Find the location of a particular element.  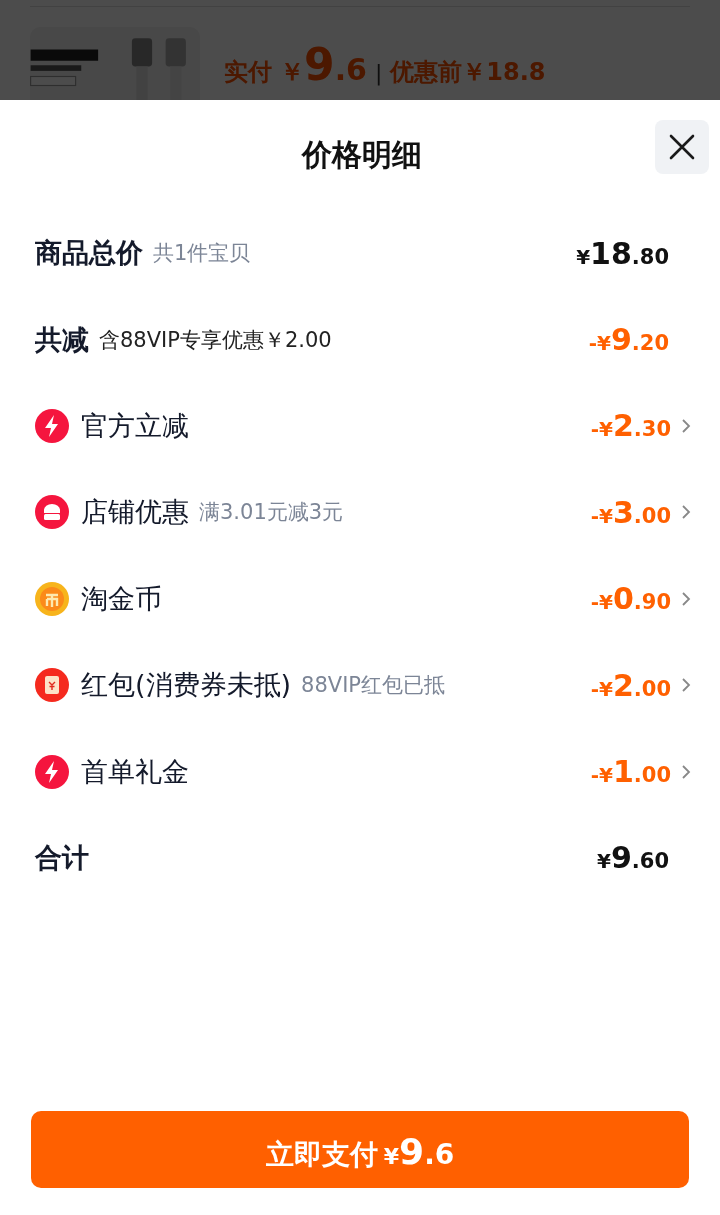

discount-label: 首单礼金 is located at coordinates (135, 771).